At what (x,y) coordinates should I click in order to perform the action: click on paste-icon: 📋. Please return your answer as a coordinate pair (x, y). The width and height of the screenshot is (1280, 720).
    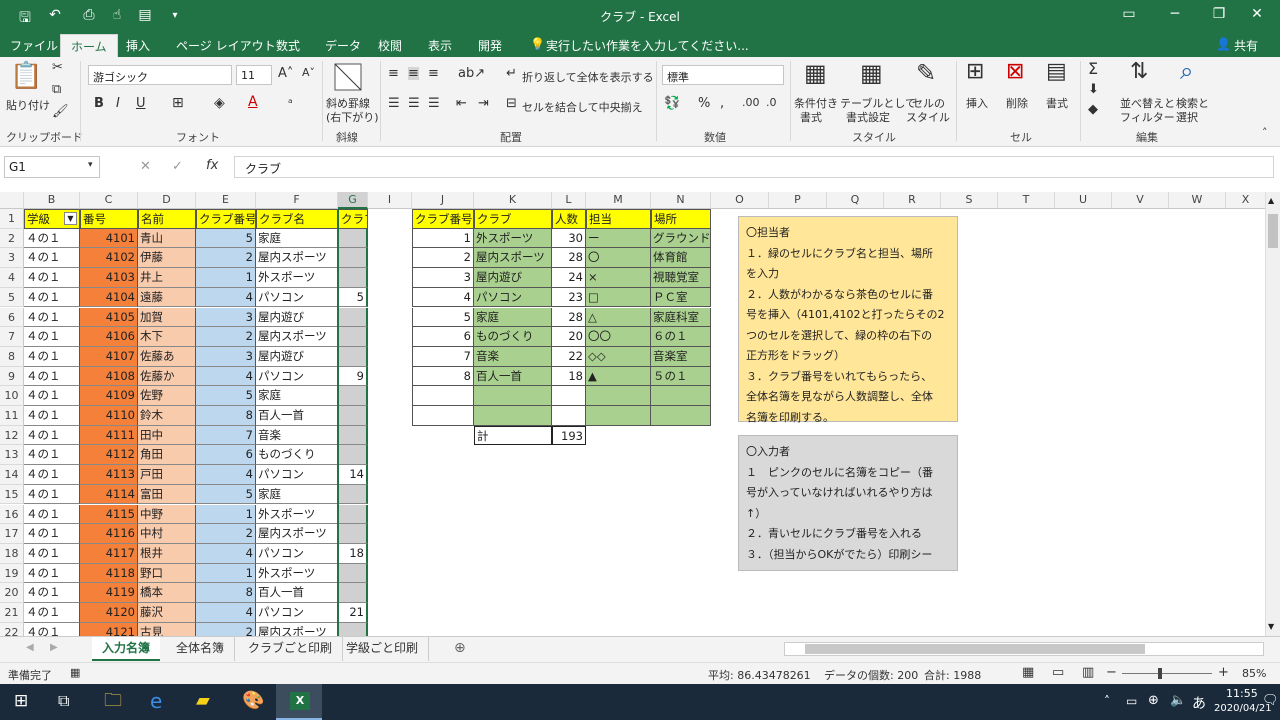
    Looking at the image, I should click on (26, 76).